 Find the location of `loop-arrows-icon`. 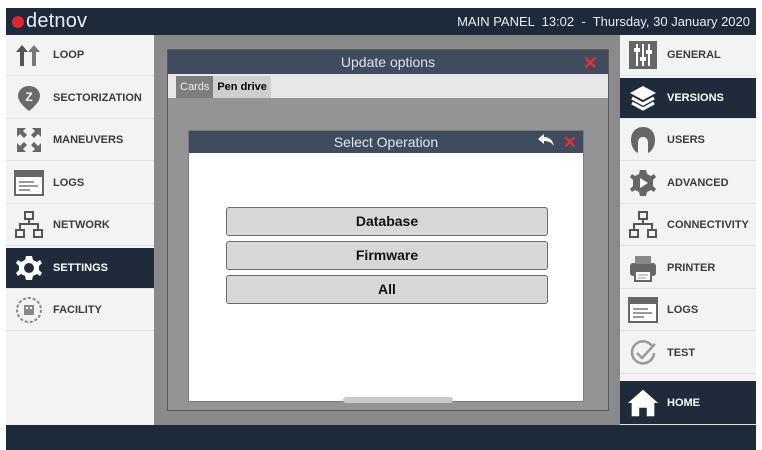

loop-arrows-icon is located at coordinates (29, 55).